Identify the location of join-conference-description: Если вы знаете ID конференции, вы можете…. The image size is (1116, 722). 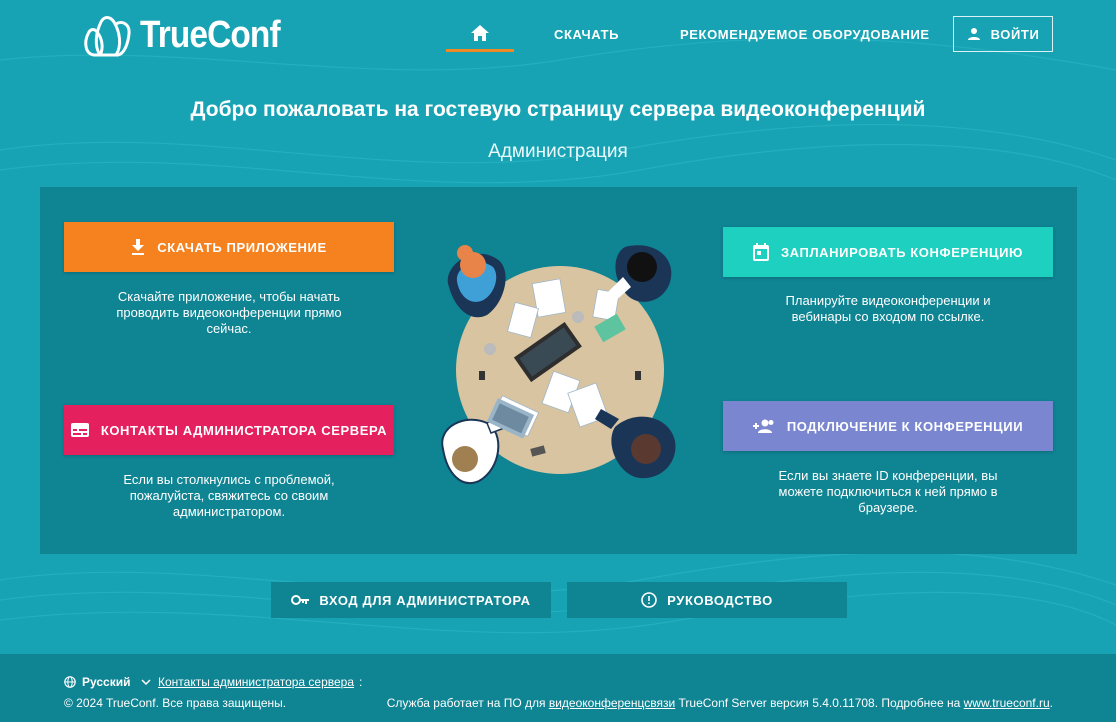
(888, 491).